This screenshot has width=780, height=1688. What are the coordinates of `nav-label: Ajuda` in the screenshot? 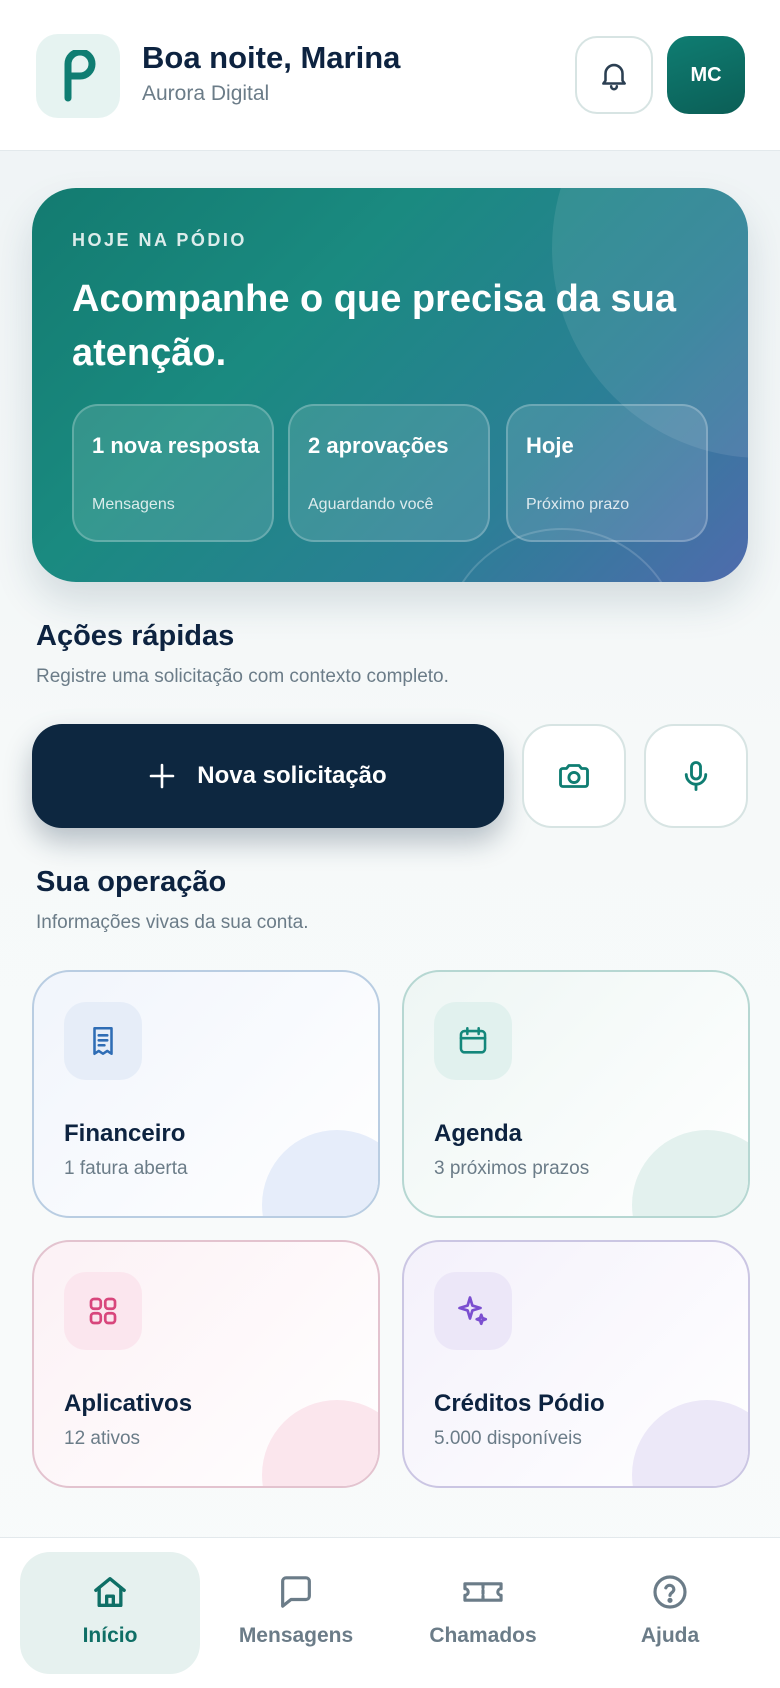 It's located at (670, 1635).